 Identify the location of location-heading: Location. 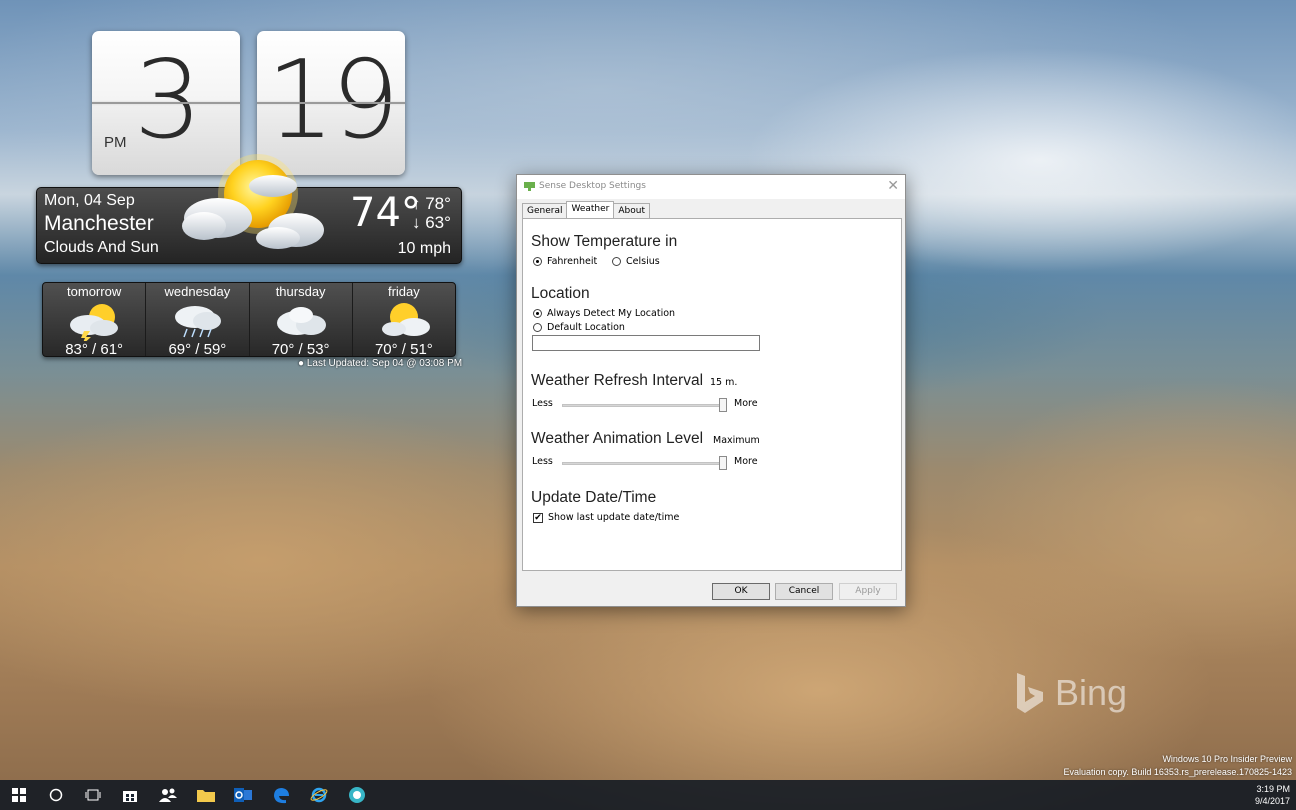
(560, 293).